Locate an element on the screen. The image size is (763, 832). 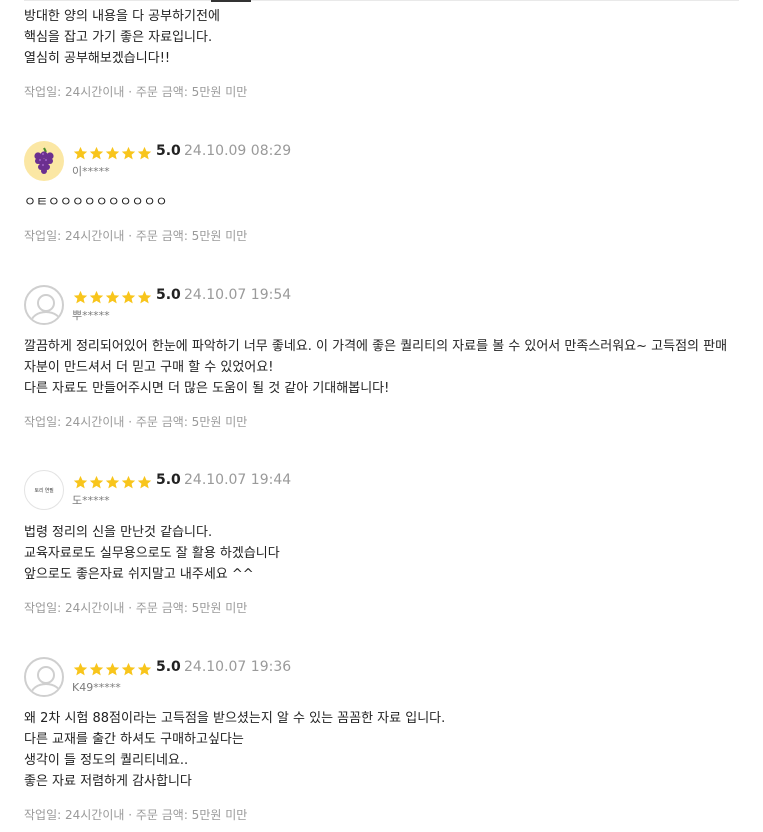
review-line: 자분이 만드셔서 더 믿고 구매 할 수 있었어요! is located at coordinates (149, 367).